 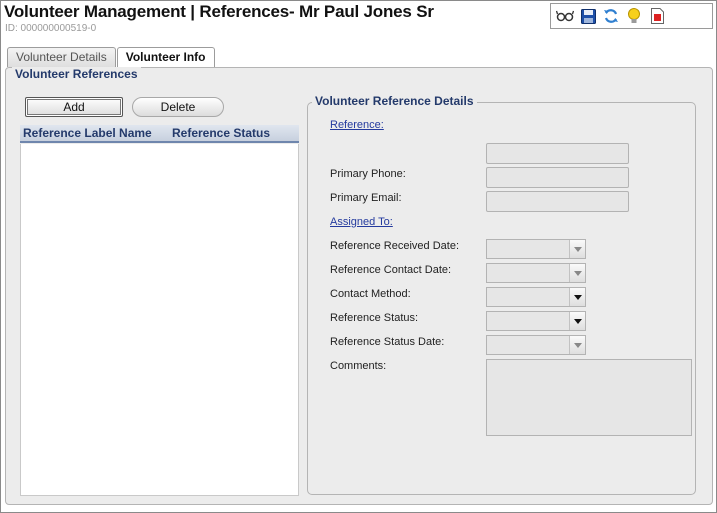 I want to click on tab-volunteer-info: Volunteer Info, so click(x=165, y=57).